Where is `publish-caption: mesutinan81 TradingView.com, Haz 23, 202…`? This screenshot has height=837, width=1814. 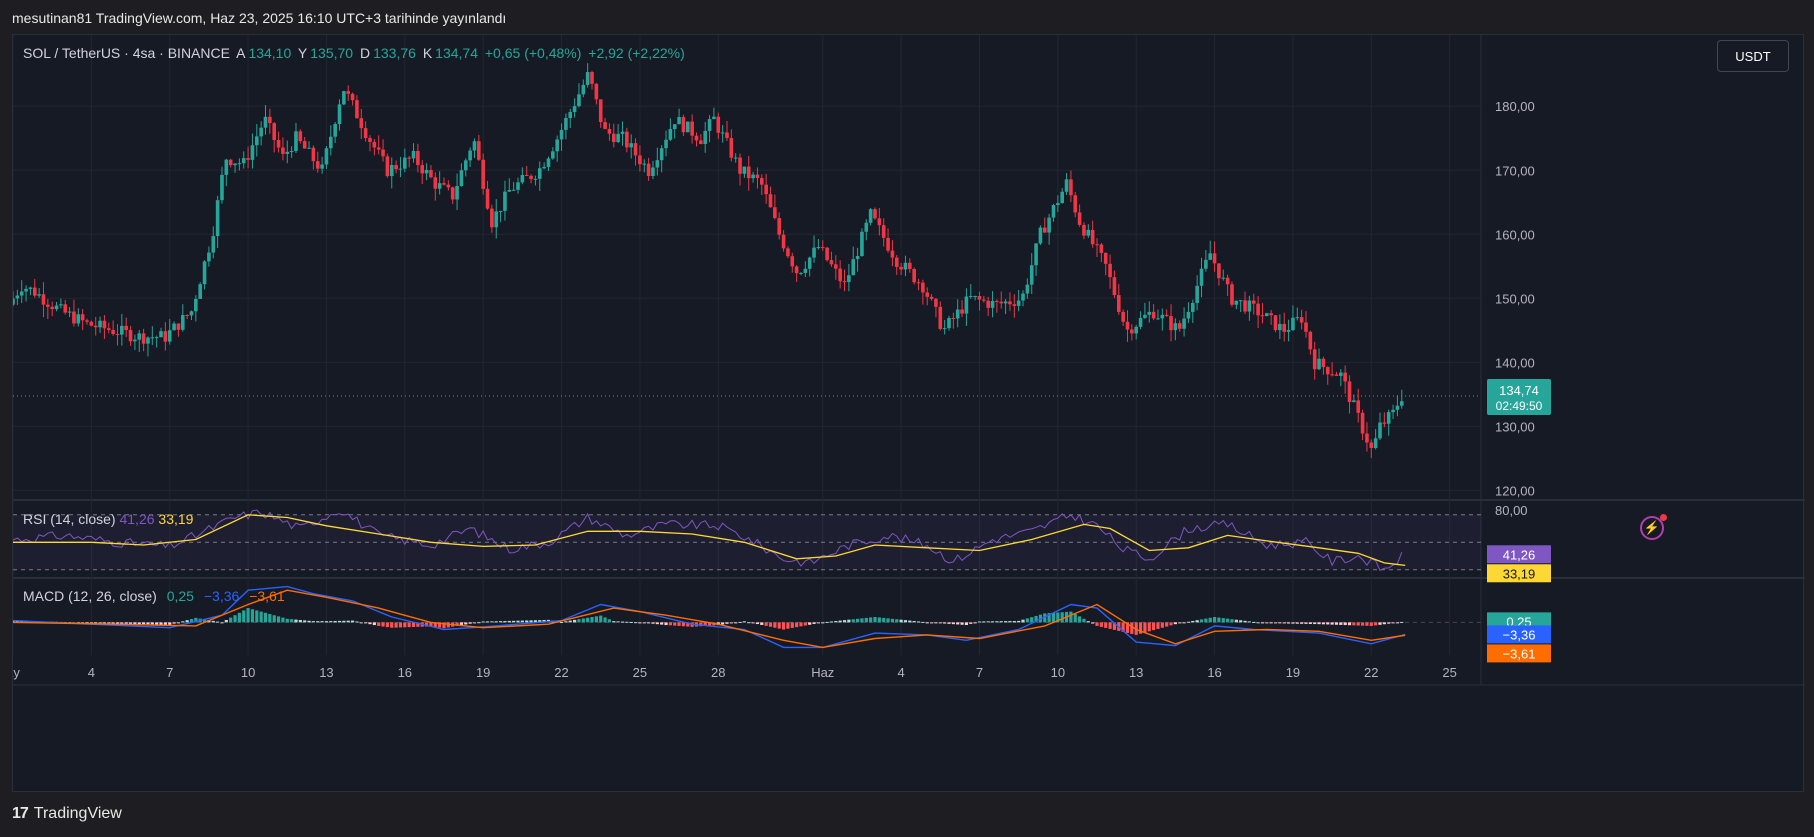
publish-caption: mesutinan81 TradingView.com, Haz 23, 202… is located at coordinates (259, 18).